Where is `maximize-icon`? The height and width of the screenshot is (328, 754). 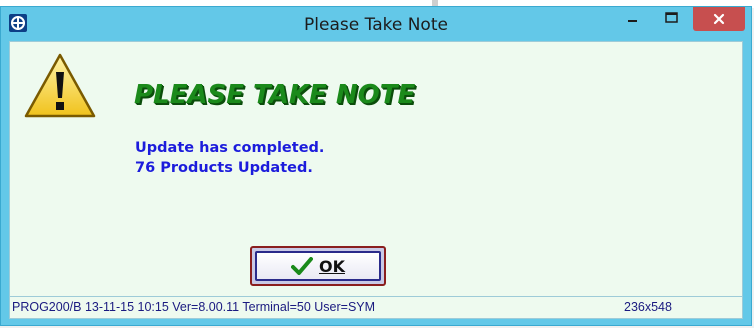 maximize-icon is located at coordinates (671, 17).